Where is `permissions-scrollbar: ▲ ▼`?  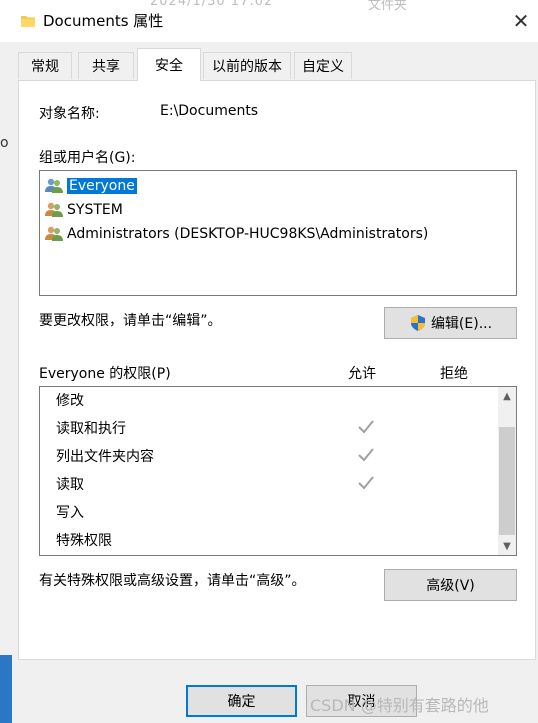 permissions-scrollbar: ▲ ▼ is located at coordinates (507, 471).